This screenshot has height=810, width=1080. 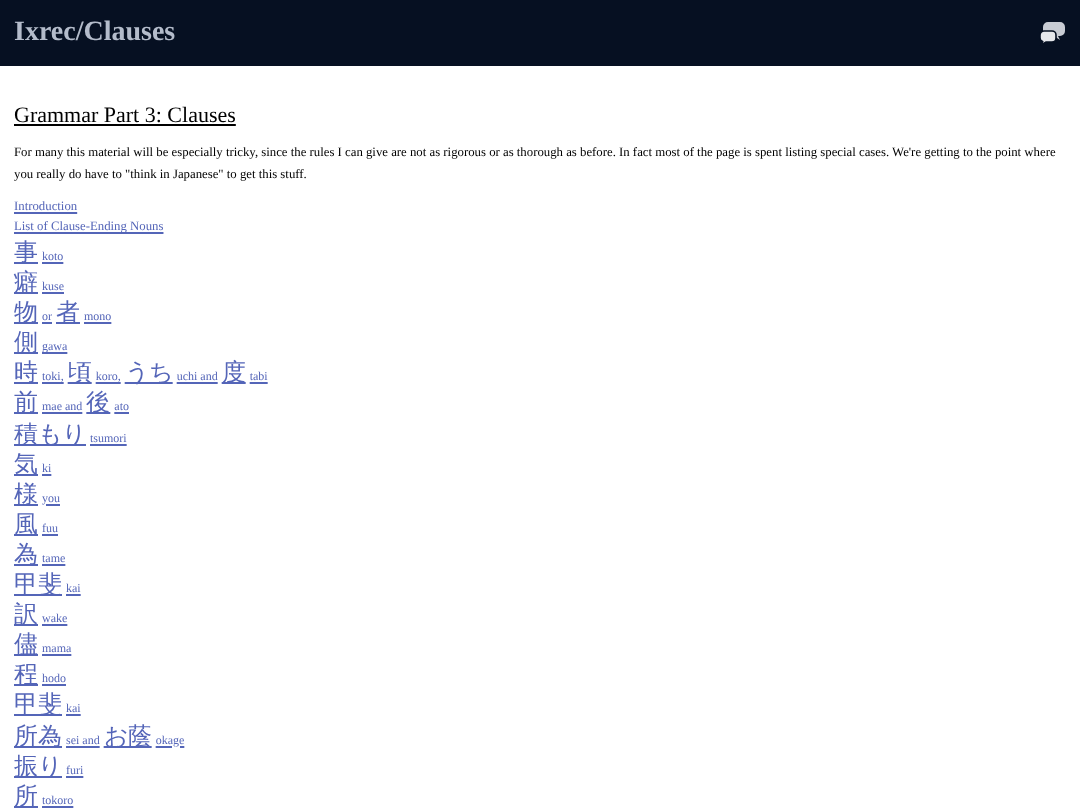 I want to click on chat-icon, so click(x=1052, y=33).